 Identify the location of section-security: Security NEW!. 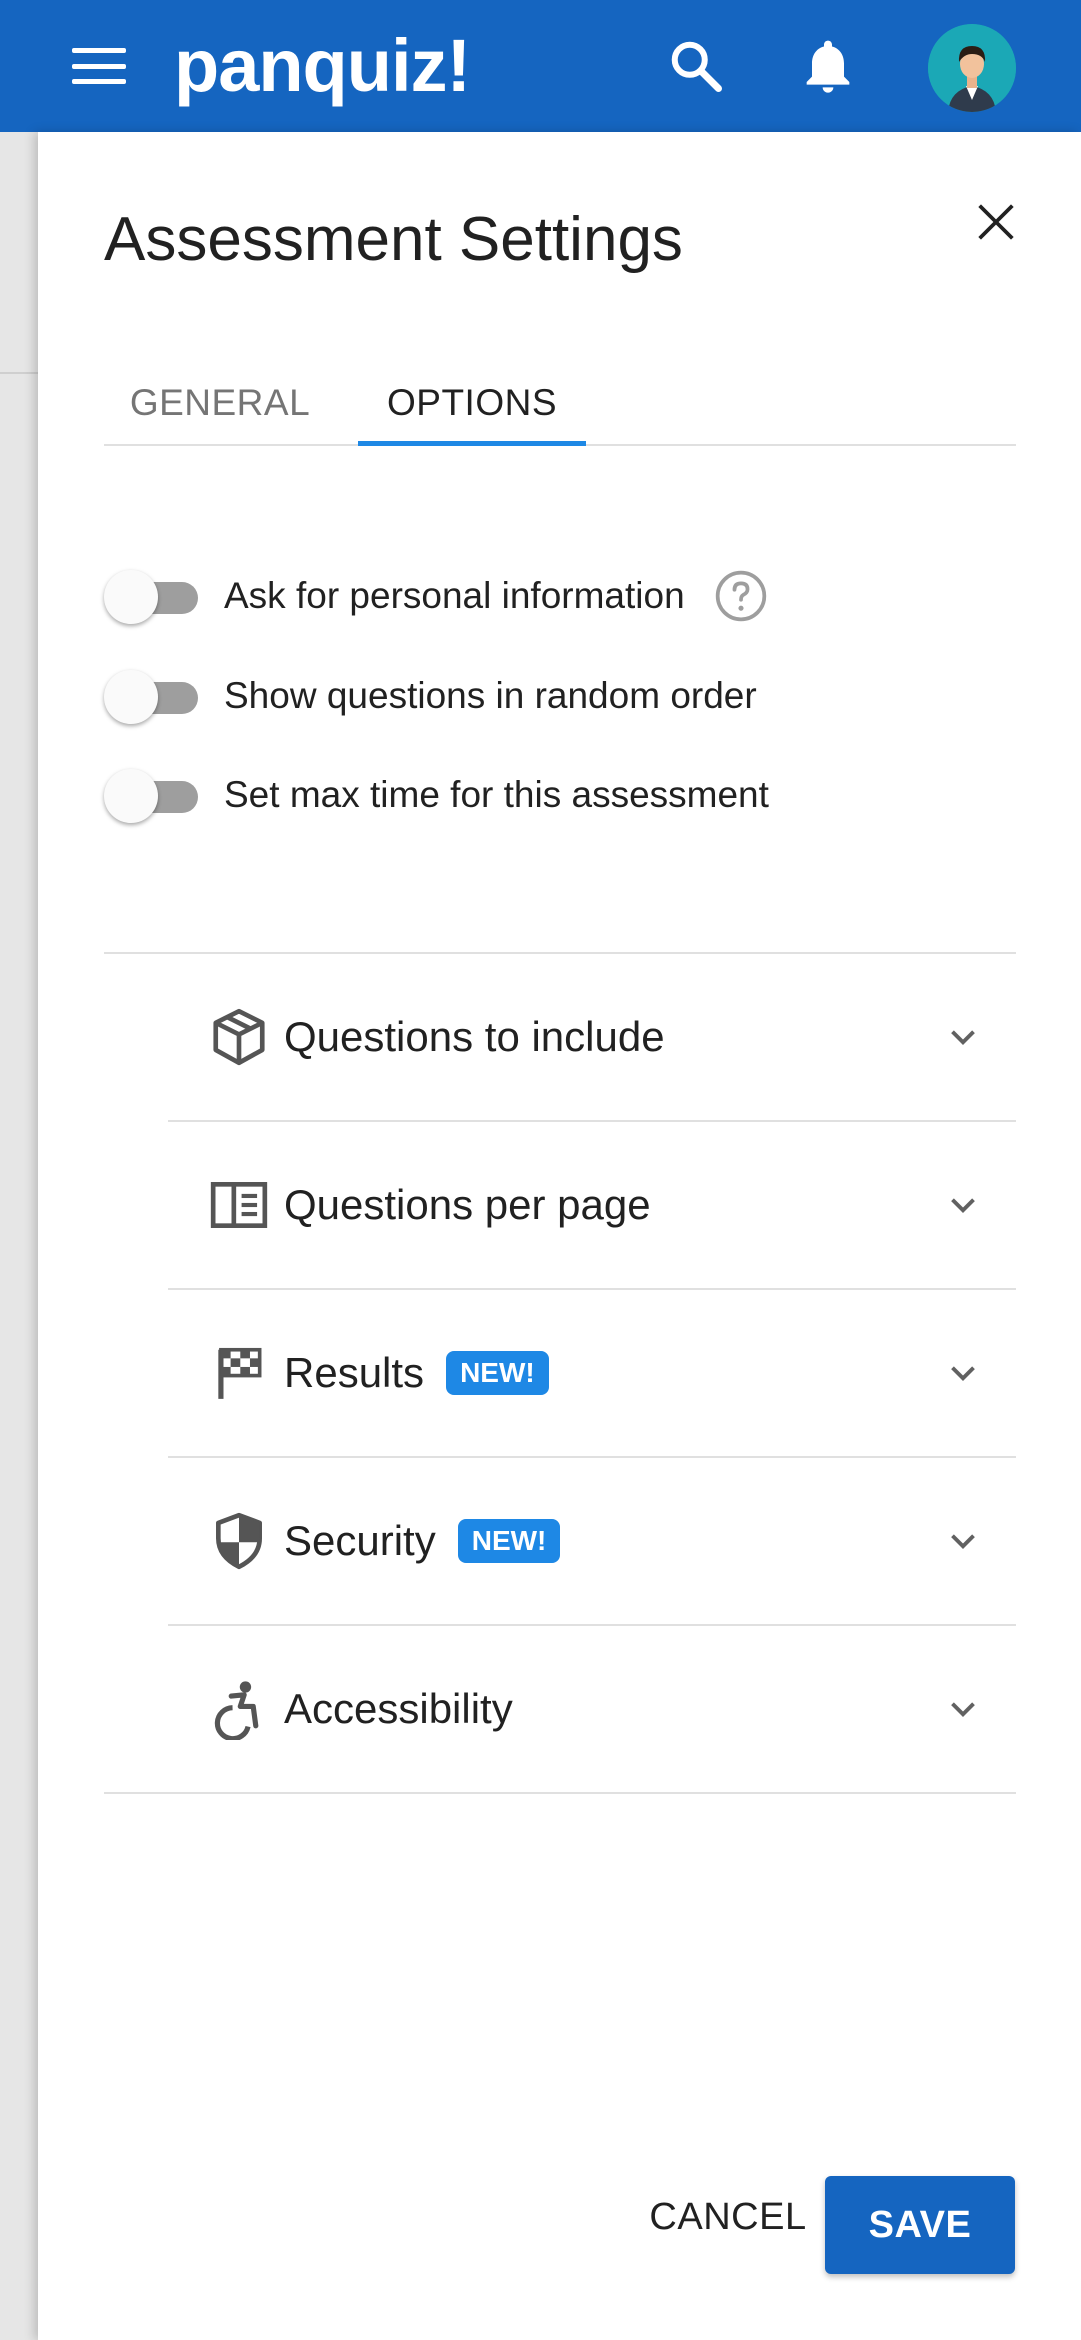
(592, 1542).